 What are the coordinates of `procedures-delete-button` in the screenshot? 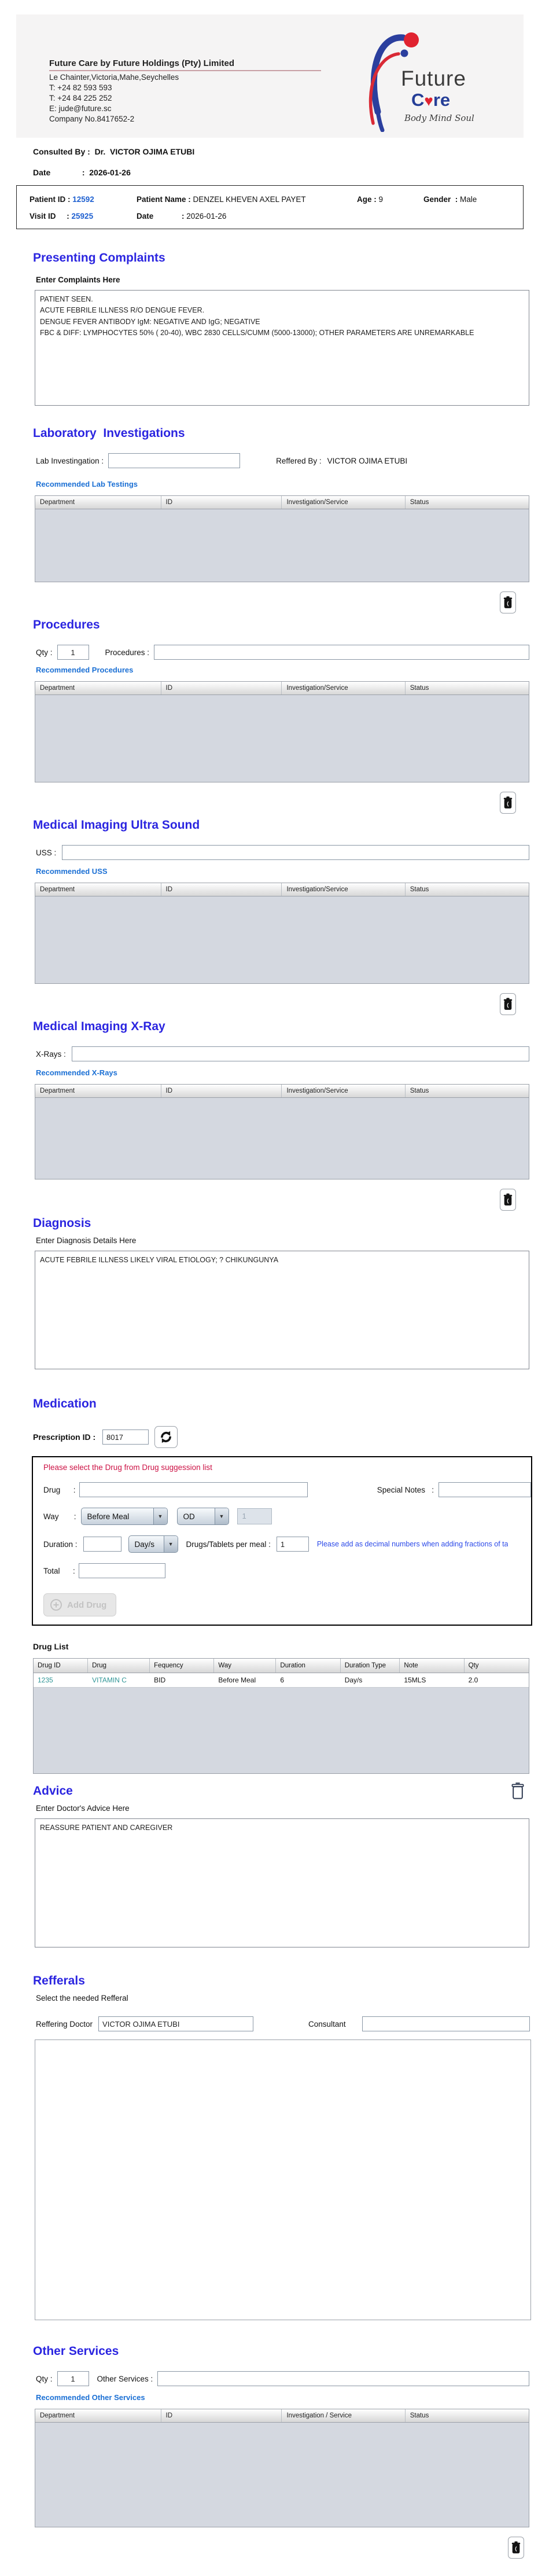 It's located at (508, 803).